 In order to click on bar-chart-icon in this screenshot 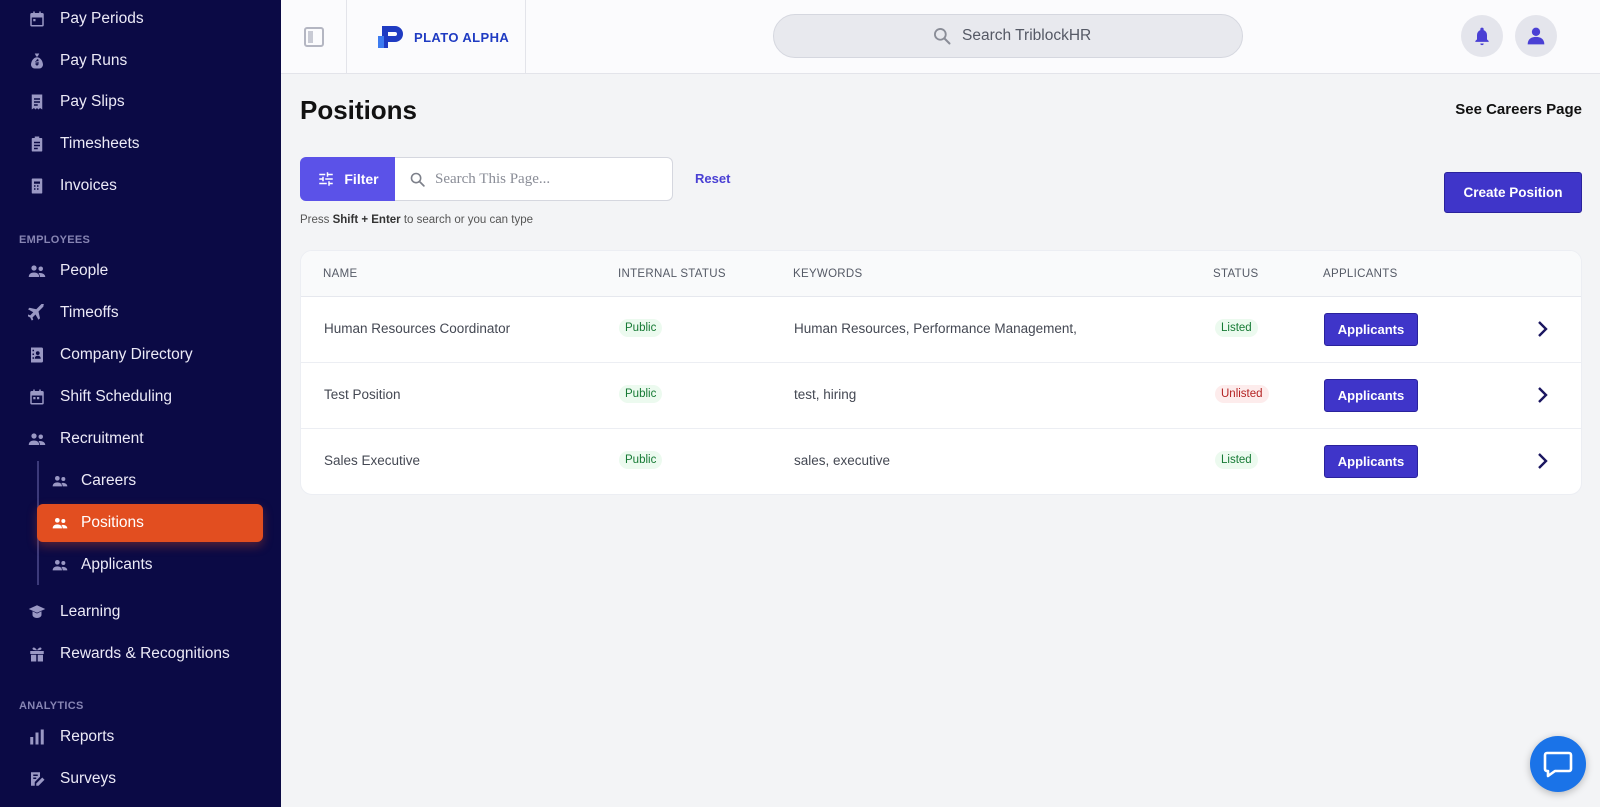, I will do `click(37, 737)`.